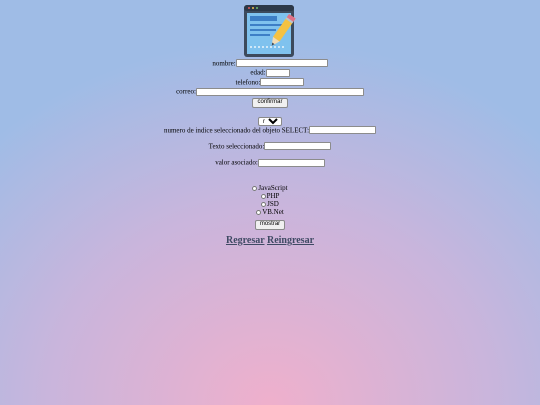  Describe the element at coordinates (273, 187) in the screenshot. I see `javascript-label: JavaScript` at that location.